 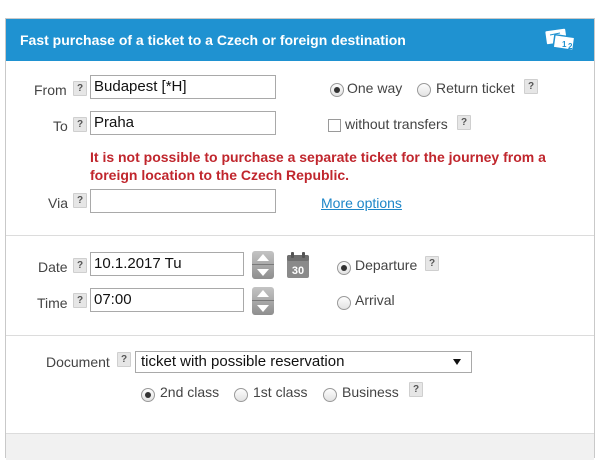 What do you see at coordinates (183, 87) in the screenshot?
I see `from-input: Budapest [*H]` at bounding box center [183, 87].